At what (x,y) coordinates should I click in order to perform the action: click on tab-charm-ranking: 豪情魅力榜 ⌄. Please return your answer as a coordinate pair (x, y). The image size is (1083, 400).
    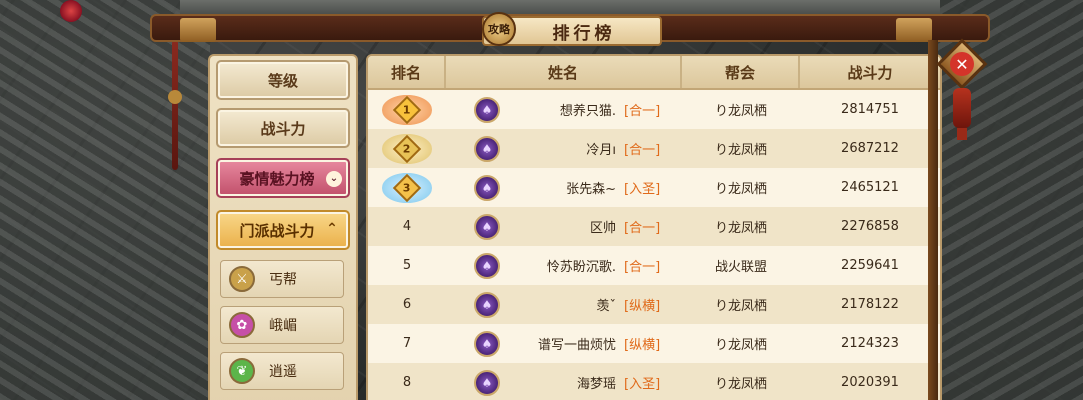
    Looking at the image, I should click on (283, 178).